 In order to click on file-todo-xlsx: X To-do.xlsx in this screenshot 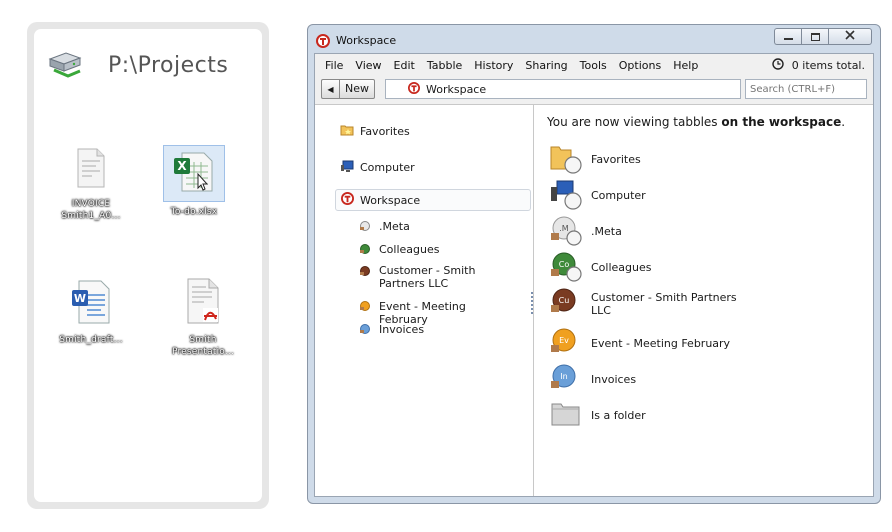, I will do `click(194, 181)`.